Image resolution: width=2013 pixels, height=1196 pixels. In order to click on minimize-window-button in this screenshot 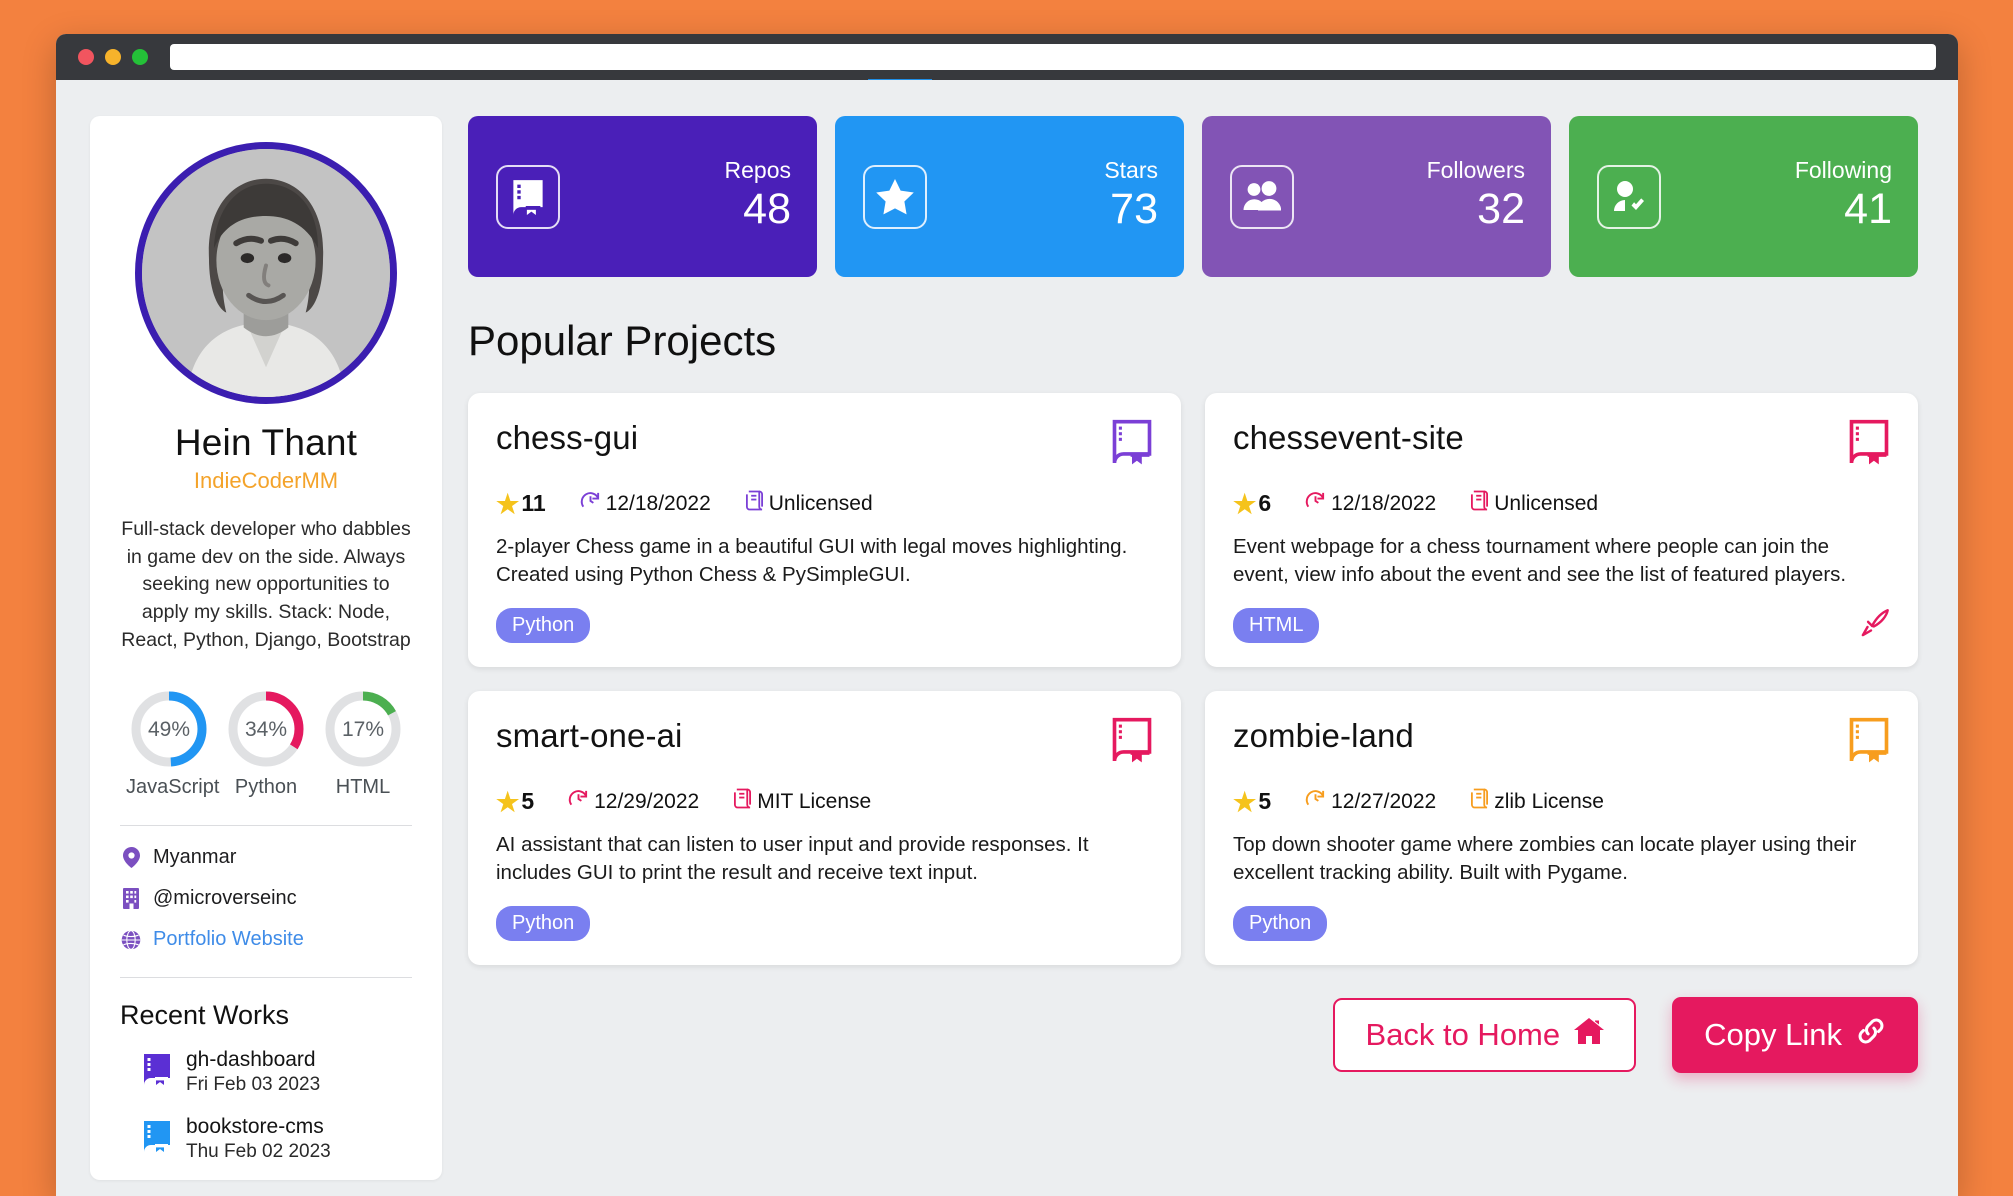, I will do `click(113, 57)`.